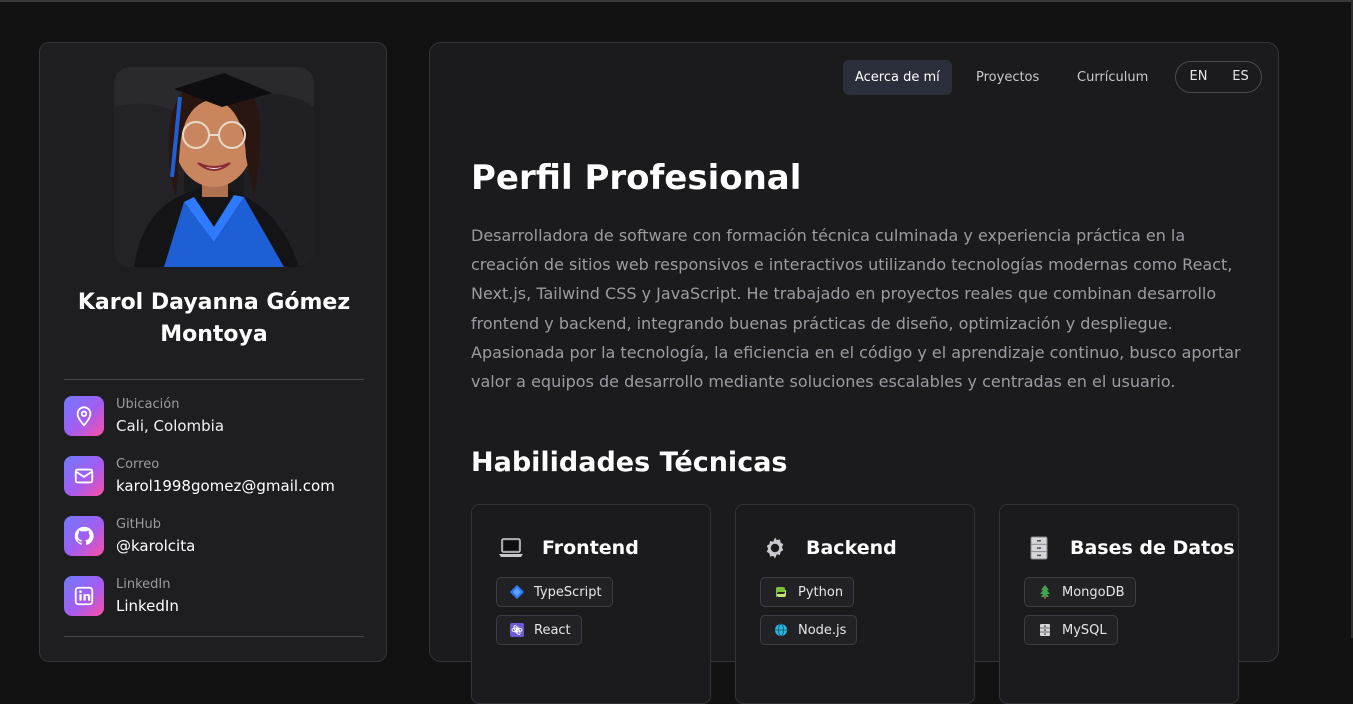 The image size is (1353, 704). I want to click on github-icon, so click(84, 536).